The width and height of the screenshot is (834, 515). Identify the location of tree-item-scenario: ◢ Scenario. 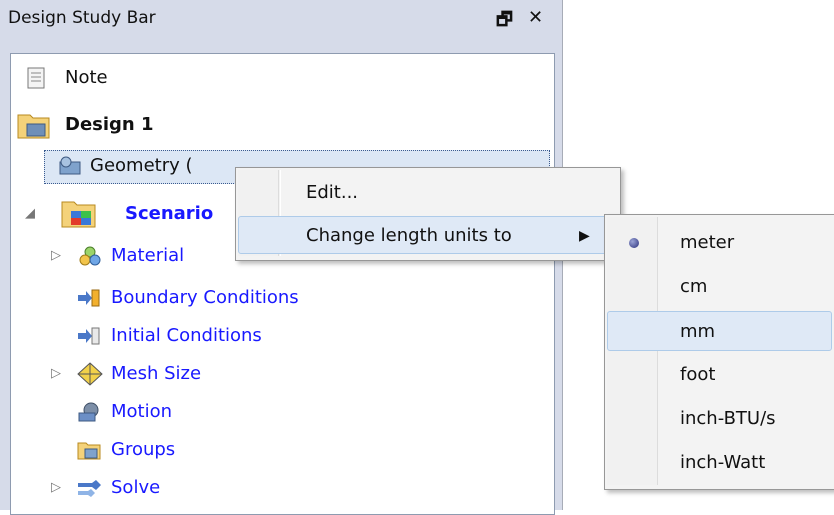
(127, 214).